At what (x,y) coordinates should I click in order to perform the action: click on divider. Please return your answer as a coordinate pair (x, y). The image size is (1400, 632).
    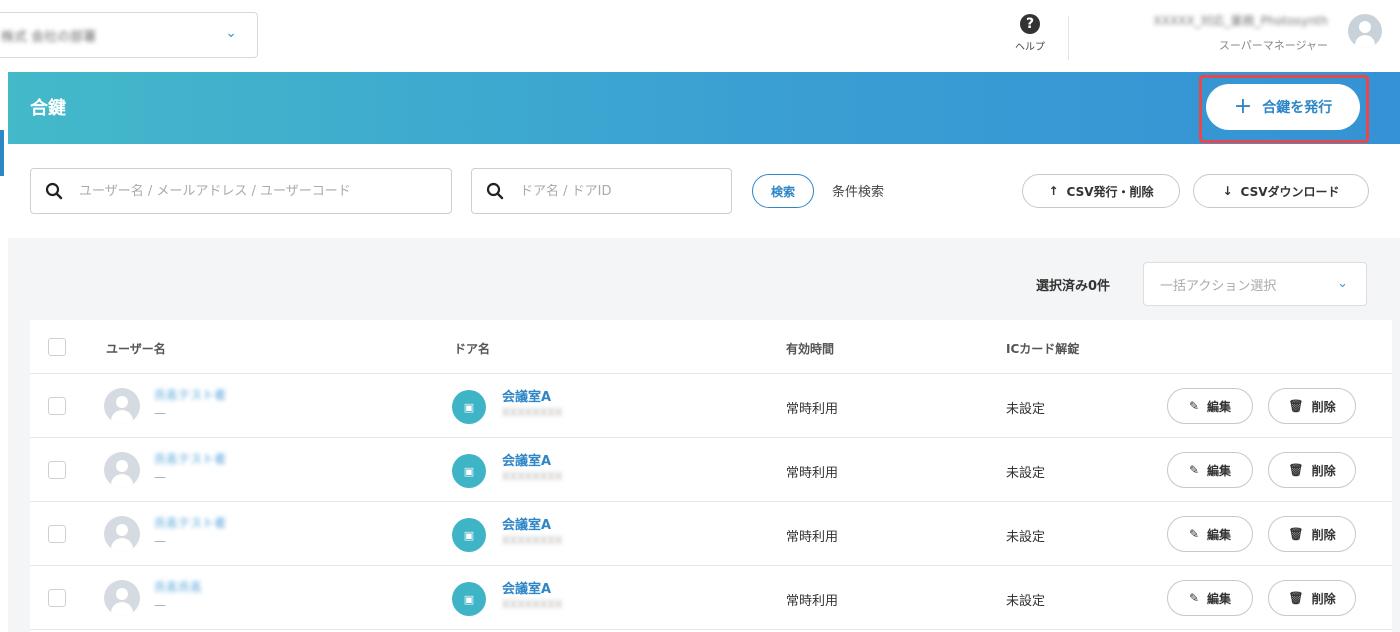
    Looking at the image, I should click on (1068, 38).